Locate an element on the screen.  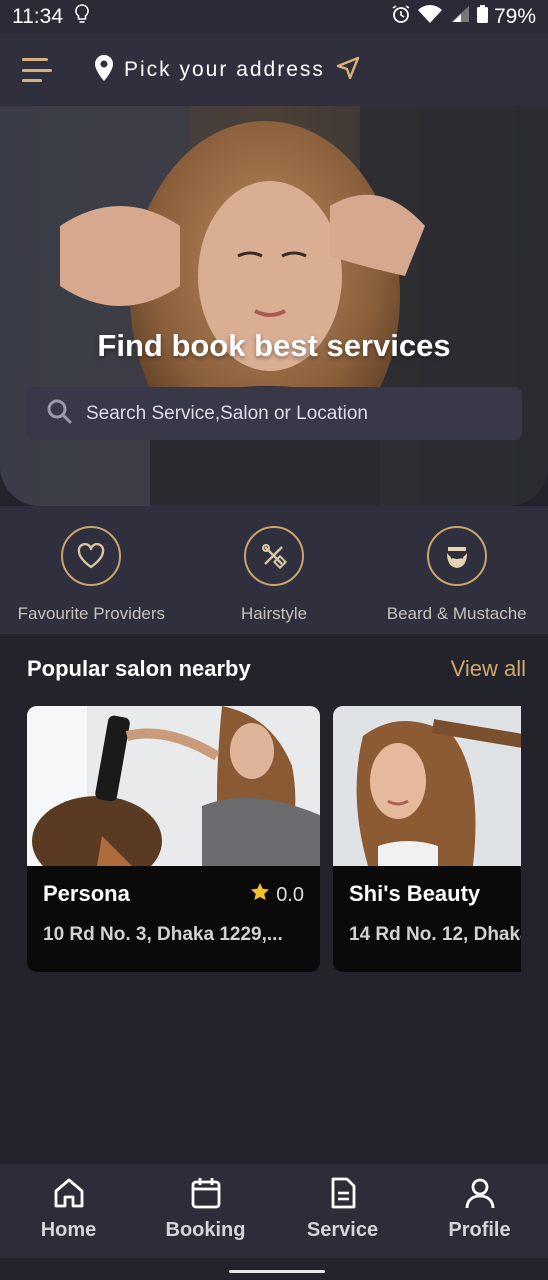
menu-button is located at coordinates (37, 70).